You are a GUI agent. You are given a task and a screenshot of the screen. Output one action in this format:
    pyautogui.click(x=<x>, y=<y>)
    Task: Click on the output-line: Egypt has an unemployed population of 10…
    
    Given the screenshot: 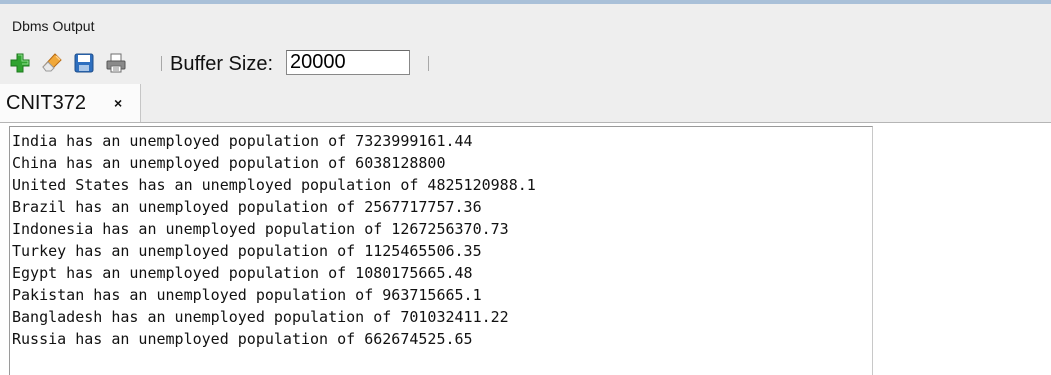 What is the action you would take?
    pyautogui.click(x=242, y=273)
    